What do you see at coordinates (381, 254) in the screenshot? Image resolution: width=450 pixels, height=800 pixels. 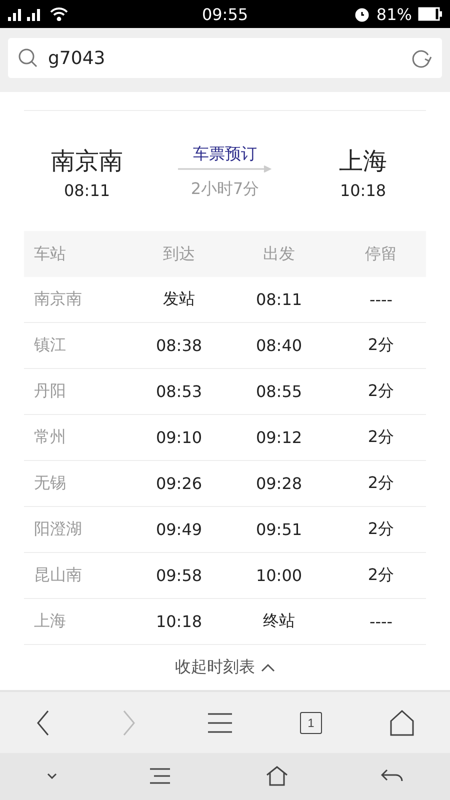 I see `column-header: 停留` at bounding box center [381, 254].